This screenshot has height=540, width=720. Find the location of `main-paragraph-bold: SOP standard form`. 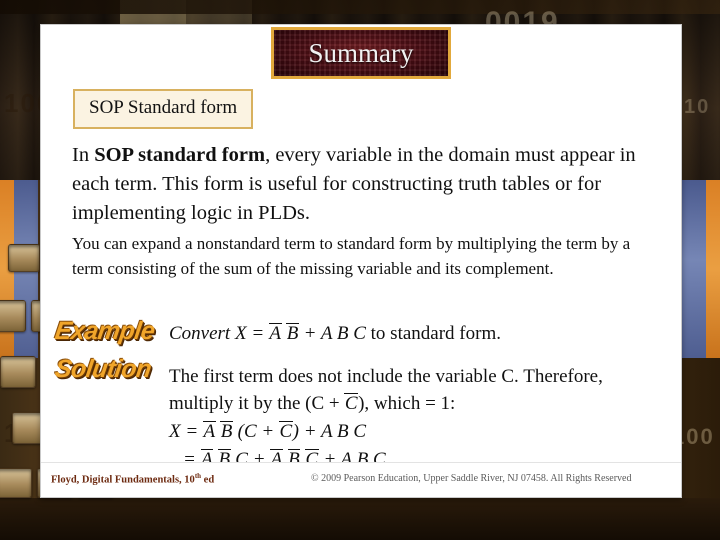

main-paragraph-bold: SOP standard form is located at coordinates (180, 155).